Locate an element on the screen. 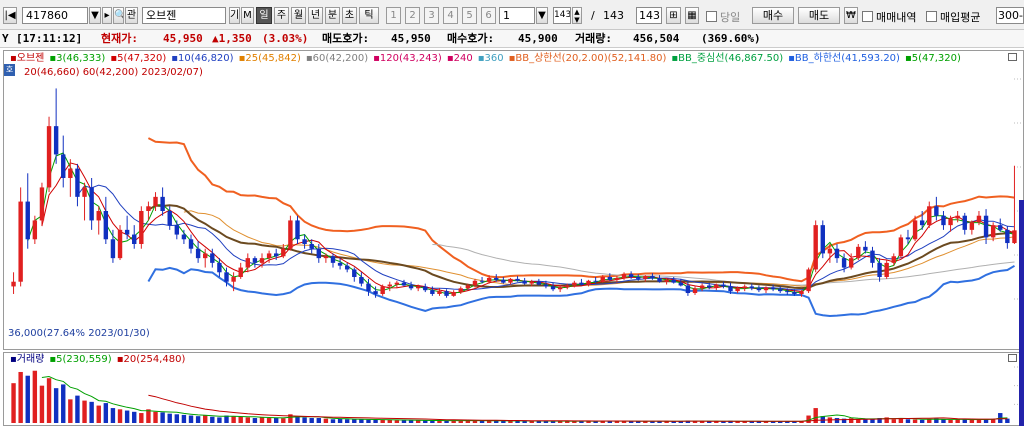 This screenshot has width=1024, height=426. related-button: 관 is located at coordinates (131, 15).